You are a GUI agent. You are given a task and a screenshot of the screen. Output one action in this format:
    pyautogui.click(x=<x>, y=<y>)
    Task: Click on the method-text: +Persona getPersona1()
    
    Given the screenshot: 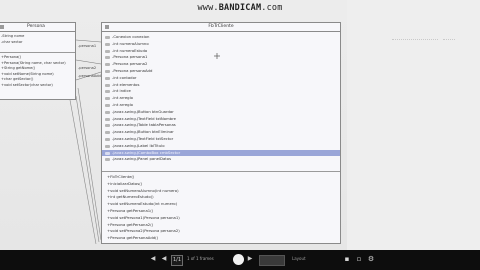 What is the action you would take?
    pyautogui.click(x=130, y=210)
    